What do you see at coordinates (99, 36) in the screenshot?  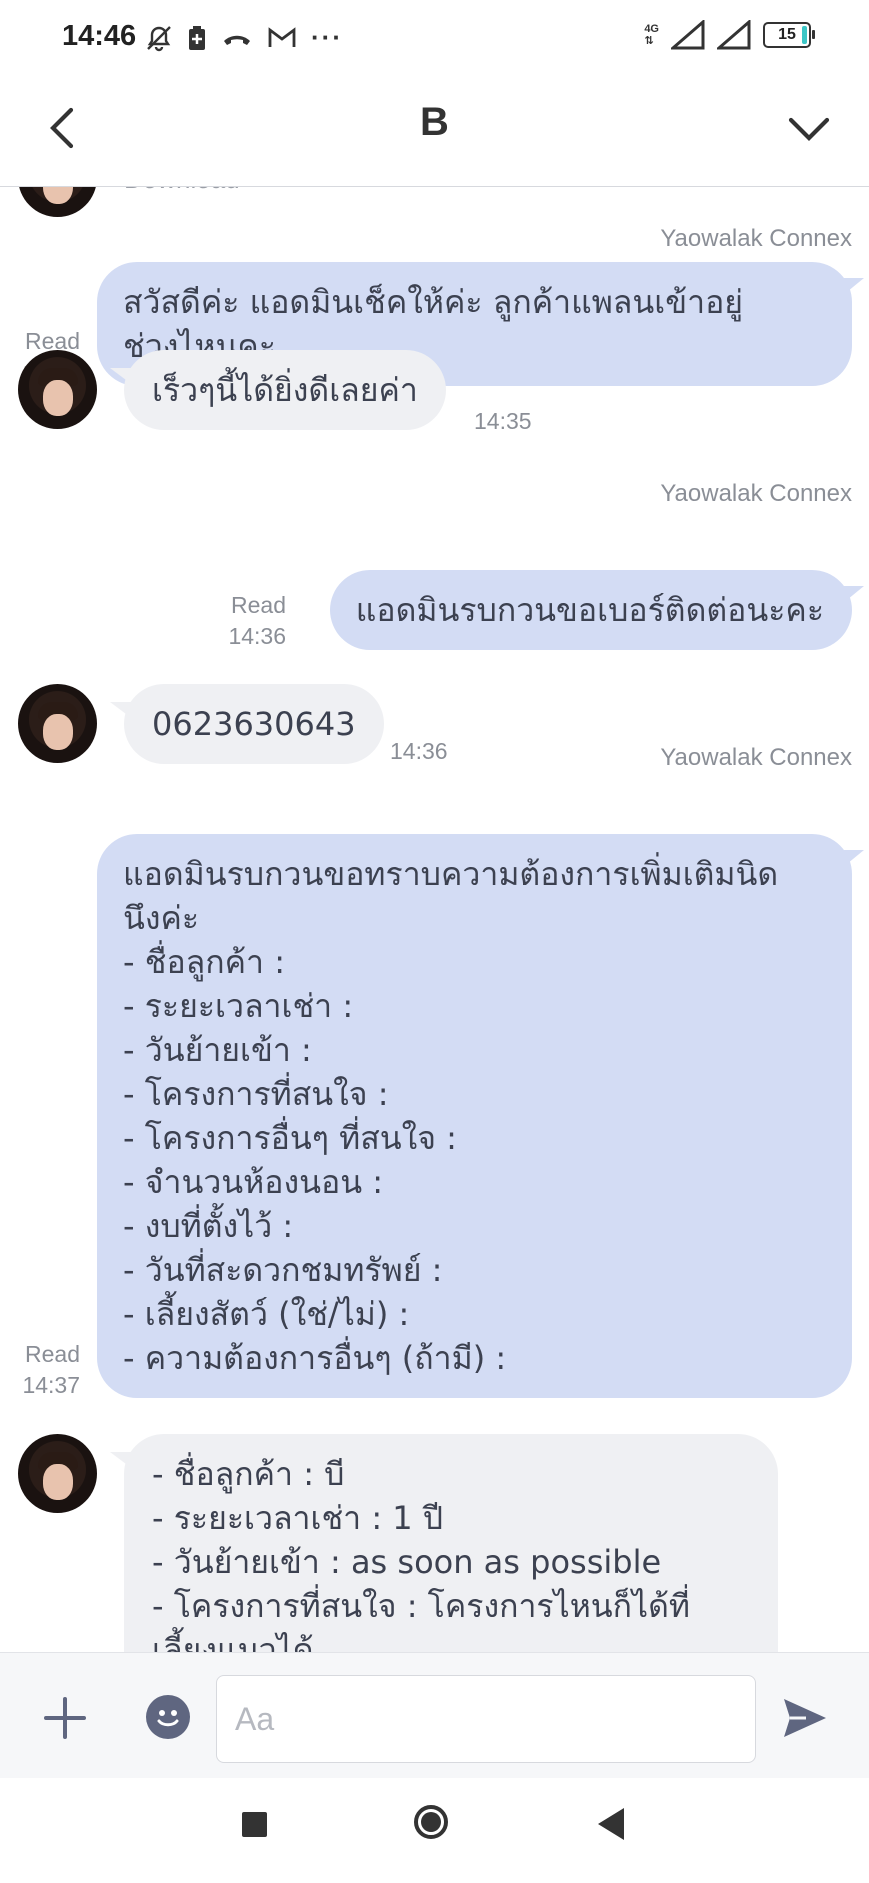 I see `status-time: 14:46` at bounding box center [99, 36].